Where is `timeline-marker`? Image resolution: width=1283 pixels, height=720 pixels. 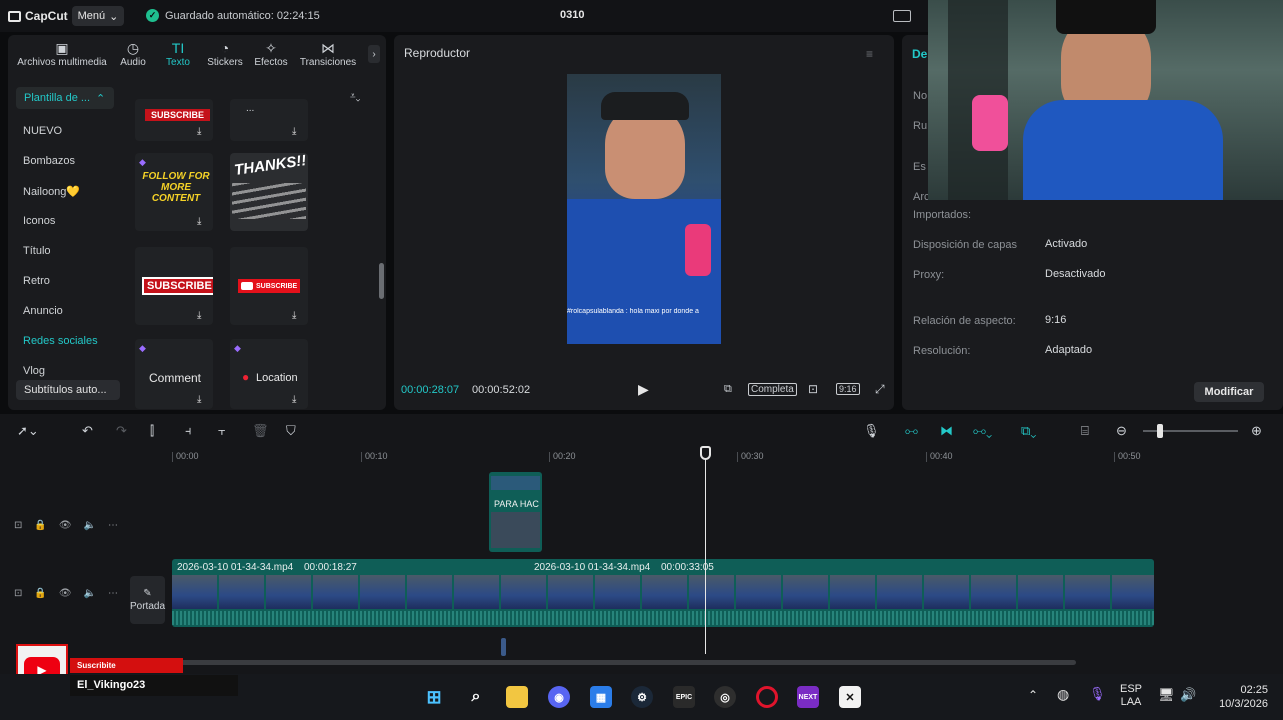
timeline-marker is located at coordinates (503, 647).